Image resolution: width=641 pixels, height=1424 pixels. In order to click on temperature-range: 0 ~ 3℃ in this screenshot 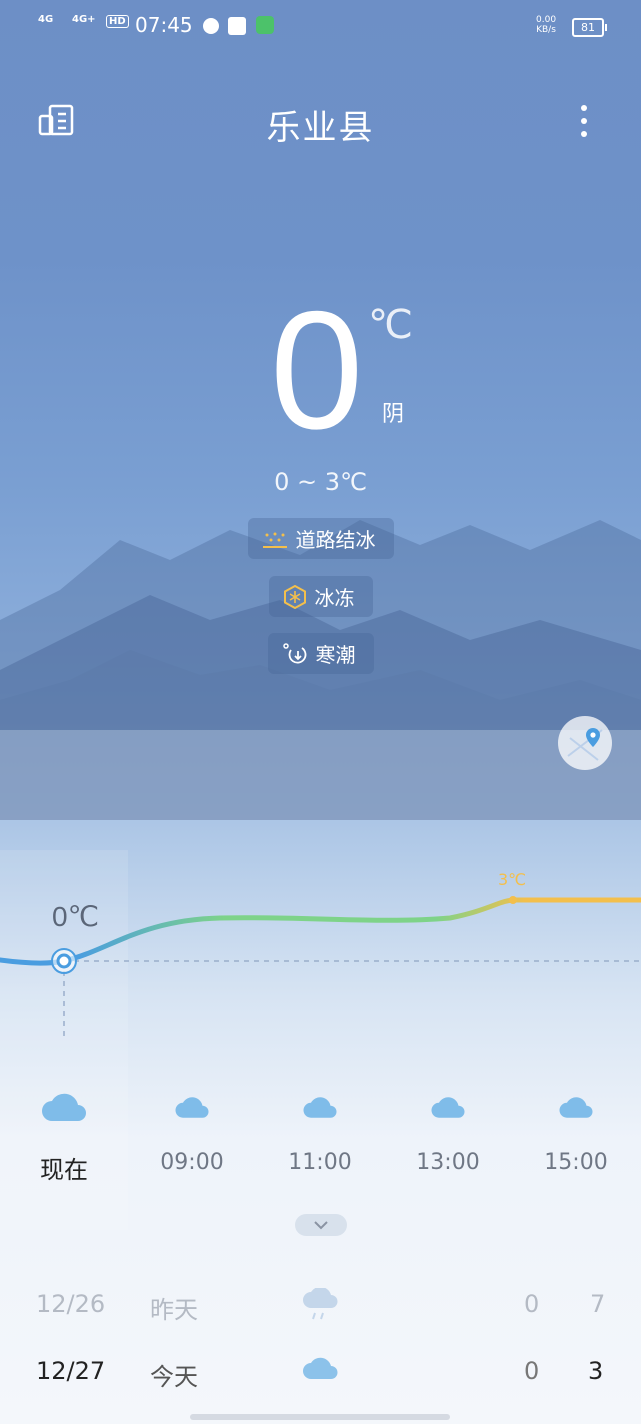, I will do `click(320, 482)`.